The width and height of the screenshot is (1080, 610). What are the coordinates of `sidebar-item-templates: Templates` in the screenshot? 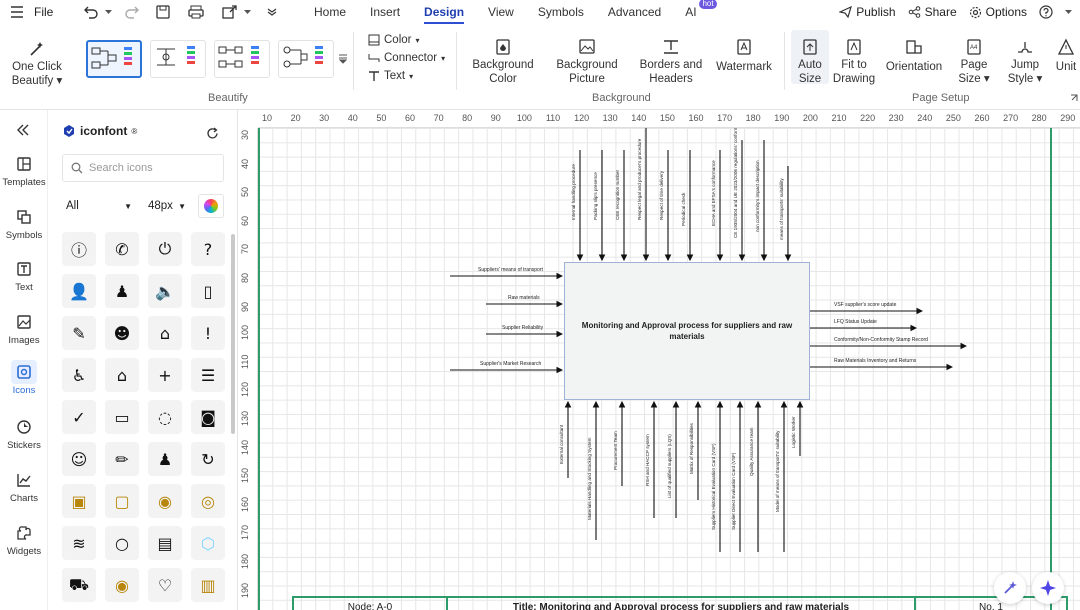 It's located at (24, 171).